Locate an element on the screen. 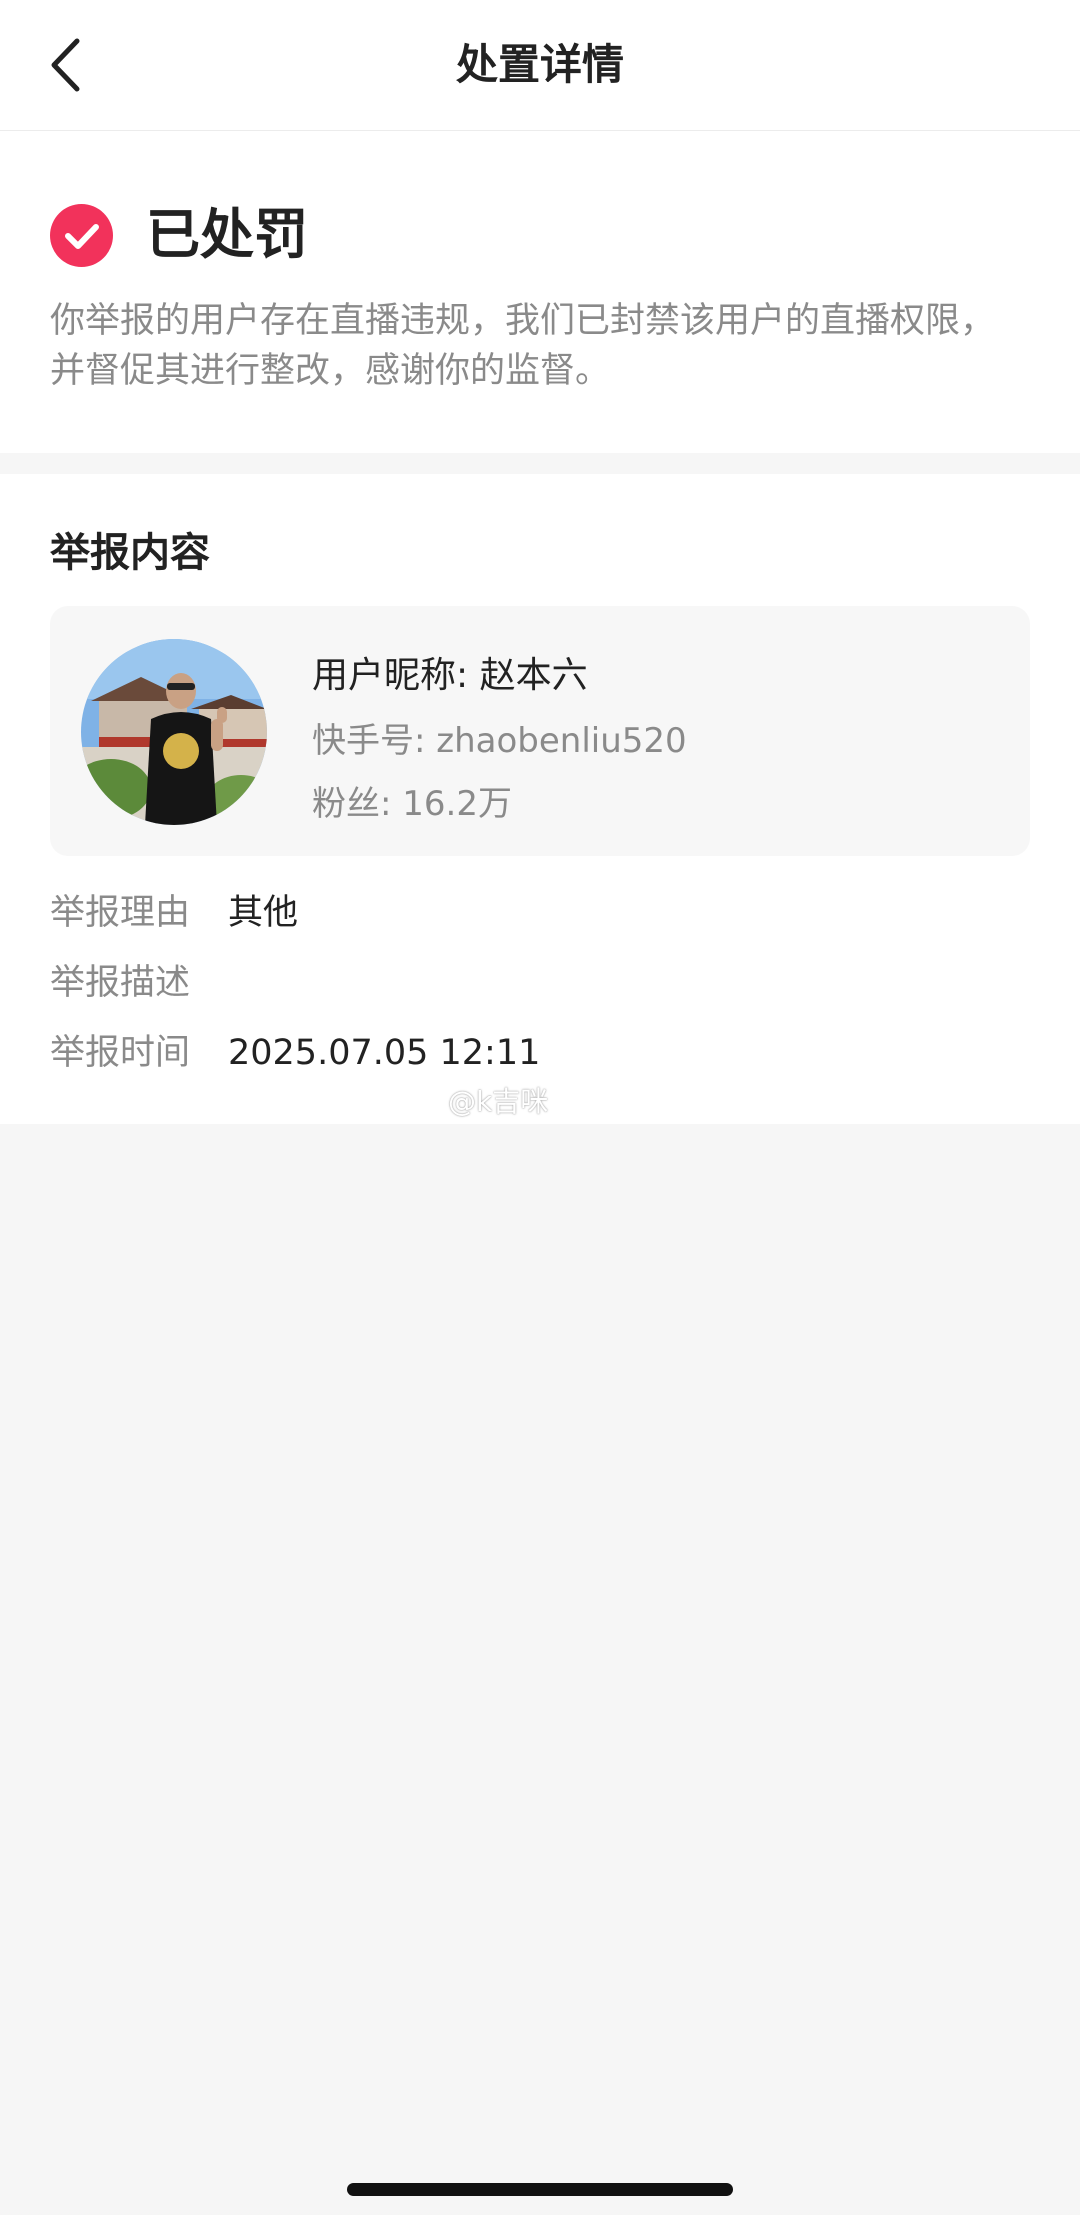  page-title: 处置详情 is located at coordinates (539, 64).